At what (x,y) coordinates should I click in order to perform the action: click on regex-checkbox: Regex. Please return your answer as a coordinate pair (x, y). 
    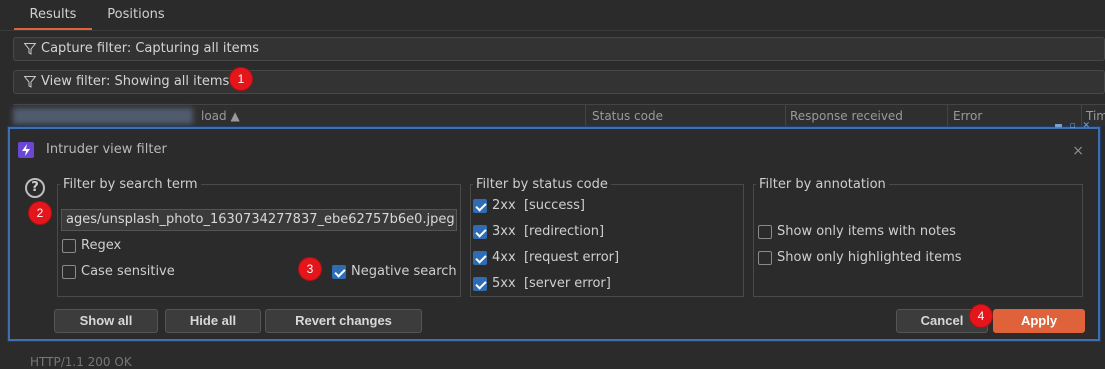
    Looking at the image, I should click on (102, 246).